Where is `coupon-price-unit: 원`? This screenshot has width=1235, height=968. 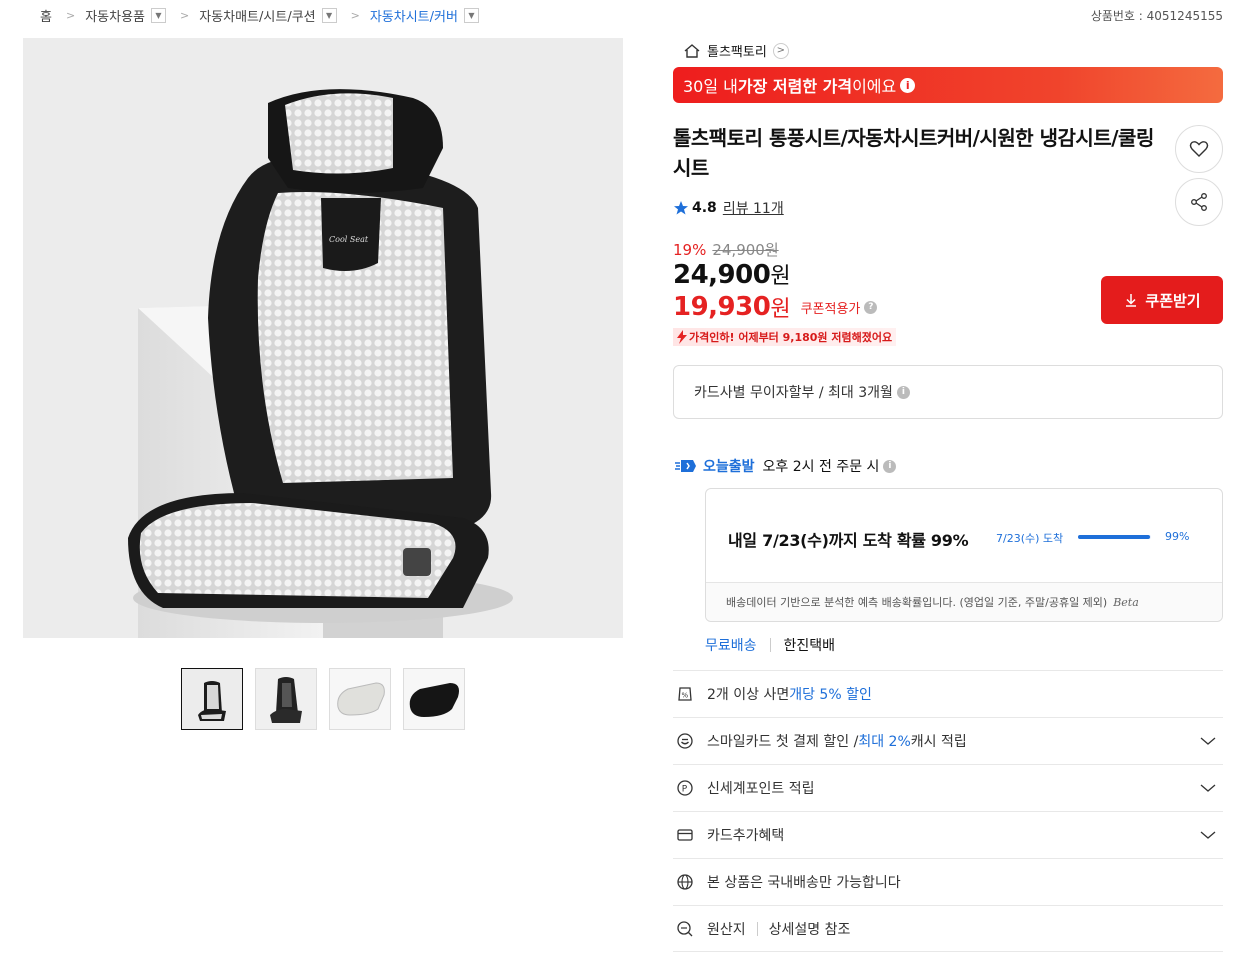 coupon-price-unit: 원 is located at coordinates (780, 309).